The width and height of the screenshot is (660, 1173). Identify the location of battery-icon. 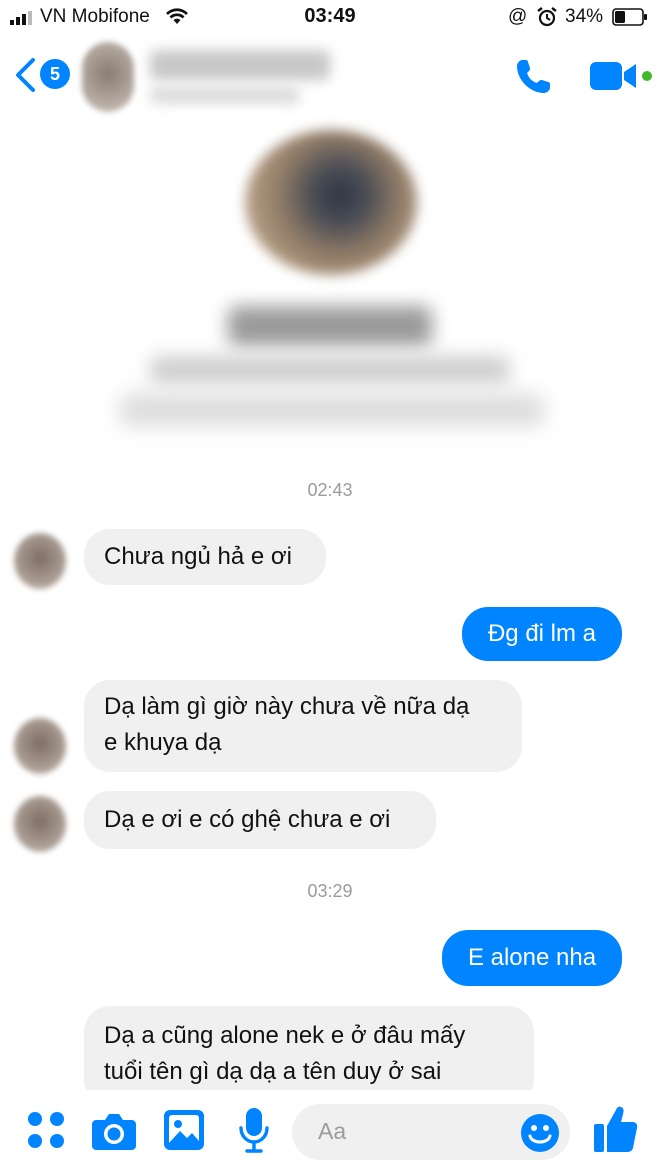
(629, 17).